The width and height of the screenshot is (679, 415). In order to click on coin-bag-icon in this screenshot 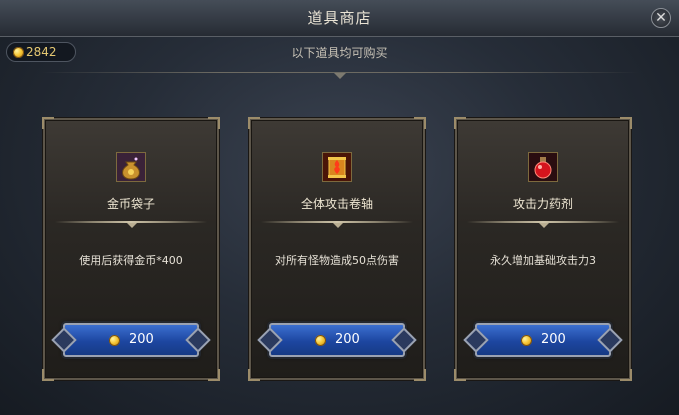, I will do `click(131, 167)`.